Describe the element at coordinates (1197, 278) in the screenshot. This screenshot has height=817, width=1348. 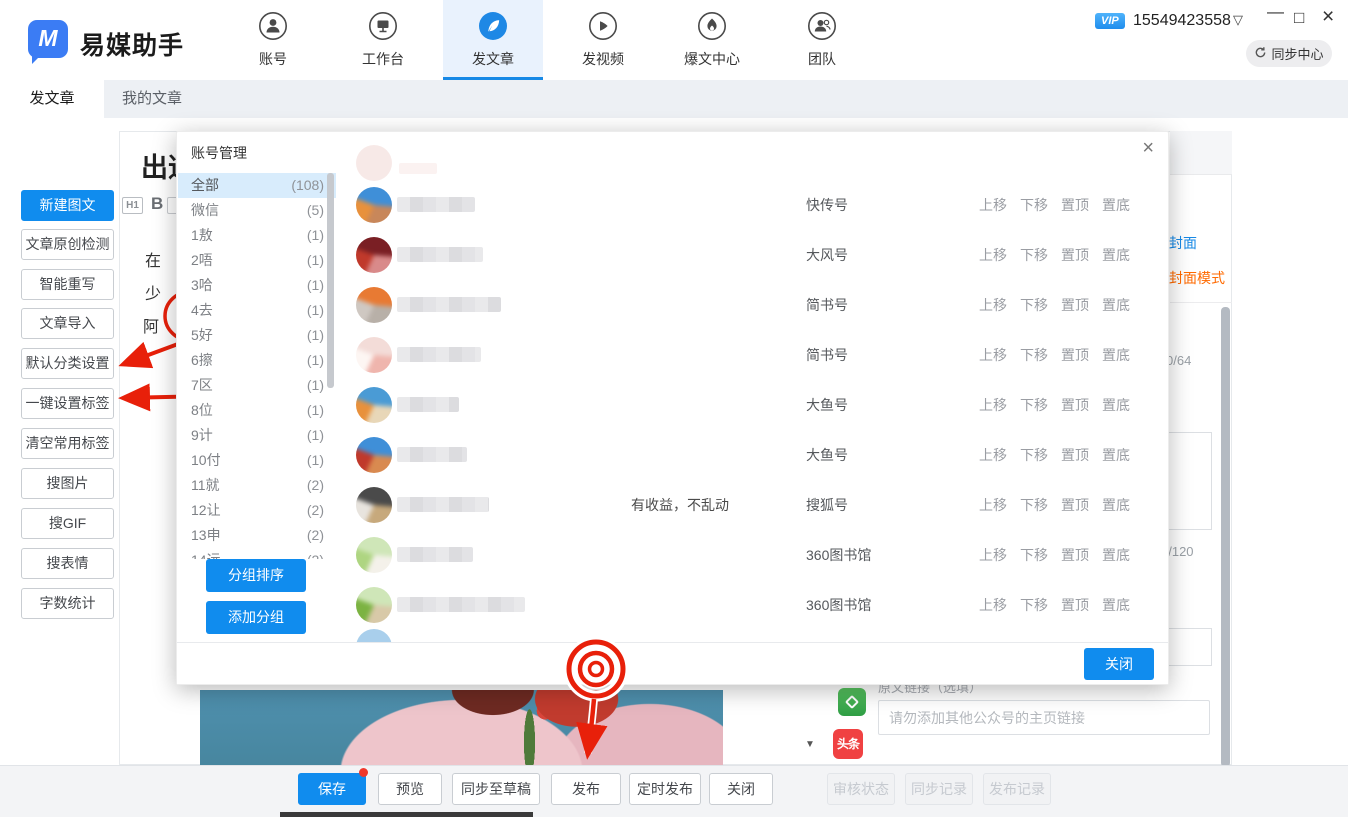
I see `cover-mode-link: 封面模式` at that location.